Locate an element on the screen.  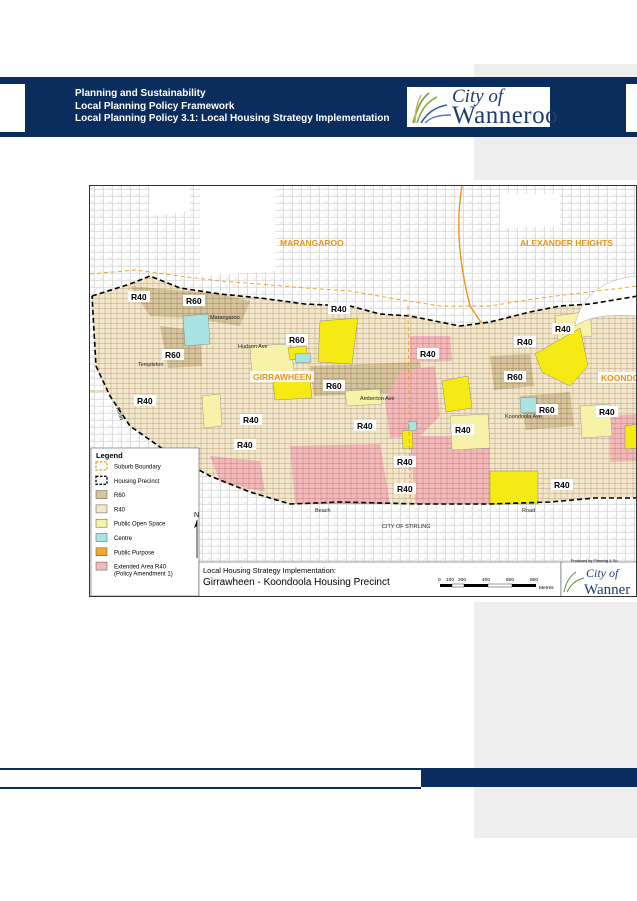
header-line-2: Local Planning Policy Framework is located at coordinates (155, 106).